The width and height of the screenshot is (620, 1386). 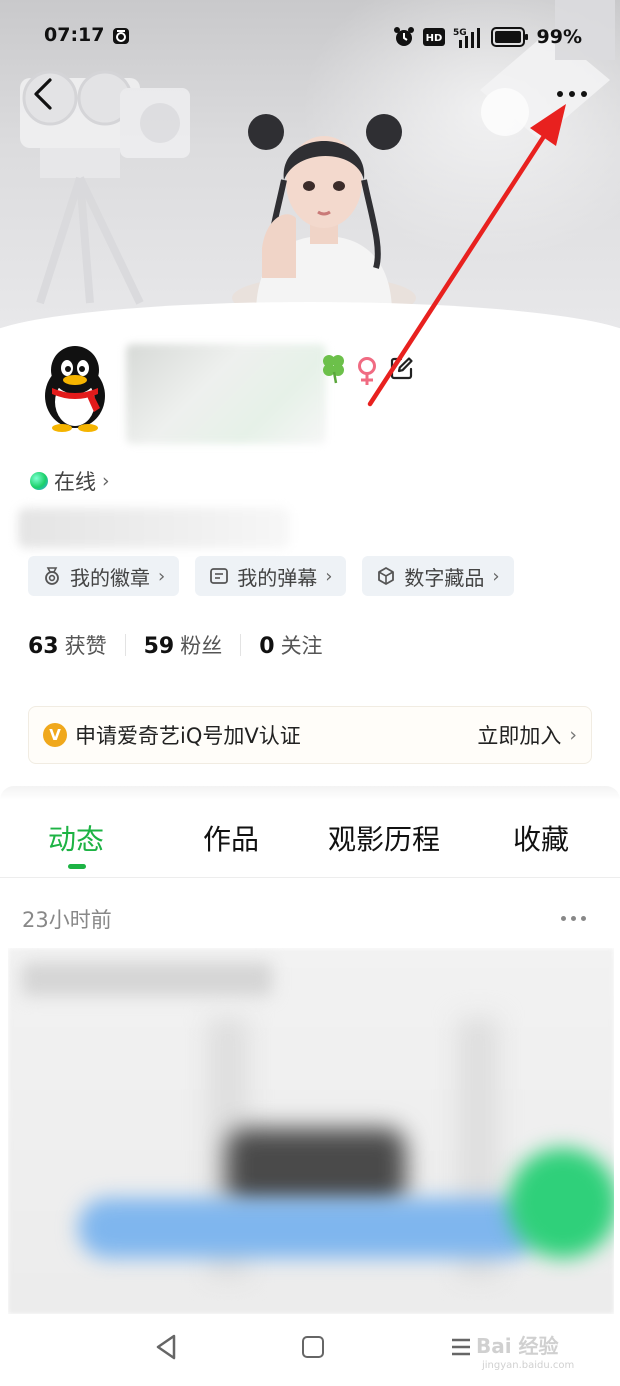 I want to click on tab-works: 作品, so click(x=231, y=838).